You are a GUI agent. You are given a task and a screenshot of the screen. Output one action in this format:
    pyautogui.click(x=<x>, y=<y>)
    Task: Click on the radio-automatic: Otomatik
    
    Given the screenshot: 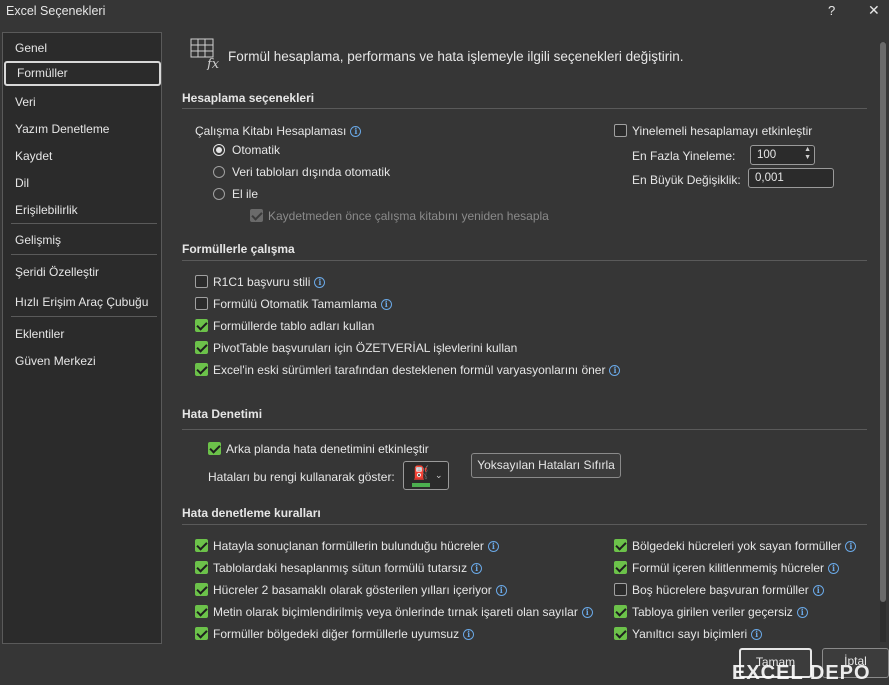 What is the action you would take?
    pyautogui.click(x=246, y=150)
    